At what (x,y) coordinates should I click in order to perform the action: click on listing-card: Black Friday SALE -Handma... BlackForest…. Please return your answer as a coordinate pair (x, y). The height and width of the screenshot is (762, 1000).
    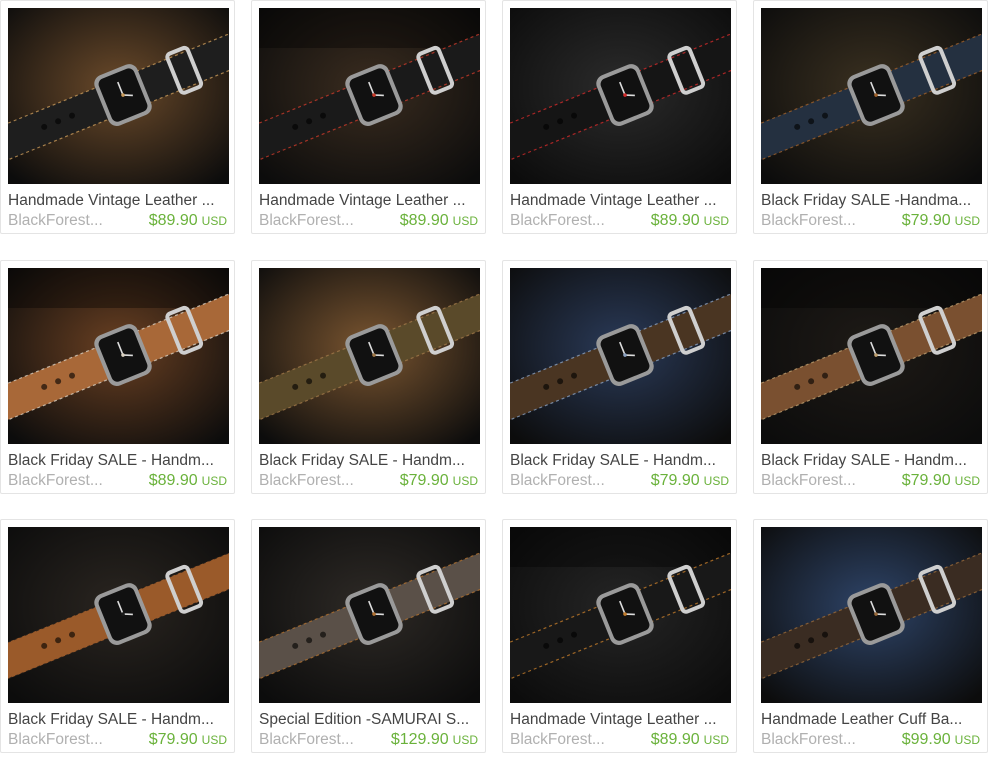
    Looking at the image, I should click on (870, 117).